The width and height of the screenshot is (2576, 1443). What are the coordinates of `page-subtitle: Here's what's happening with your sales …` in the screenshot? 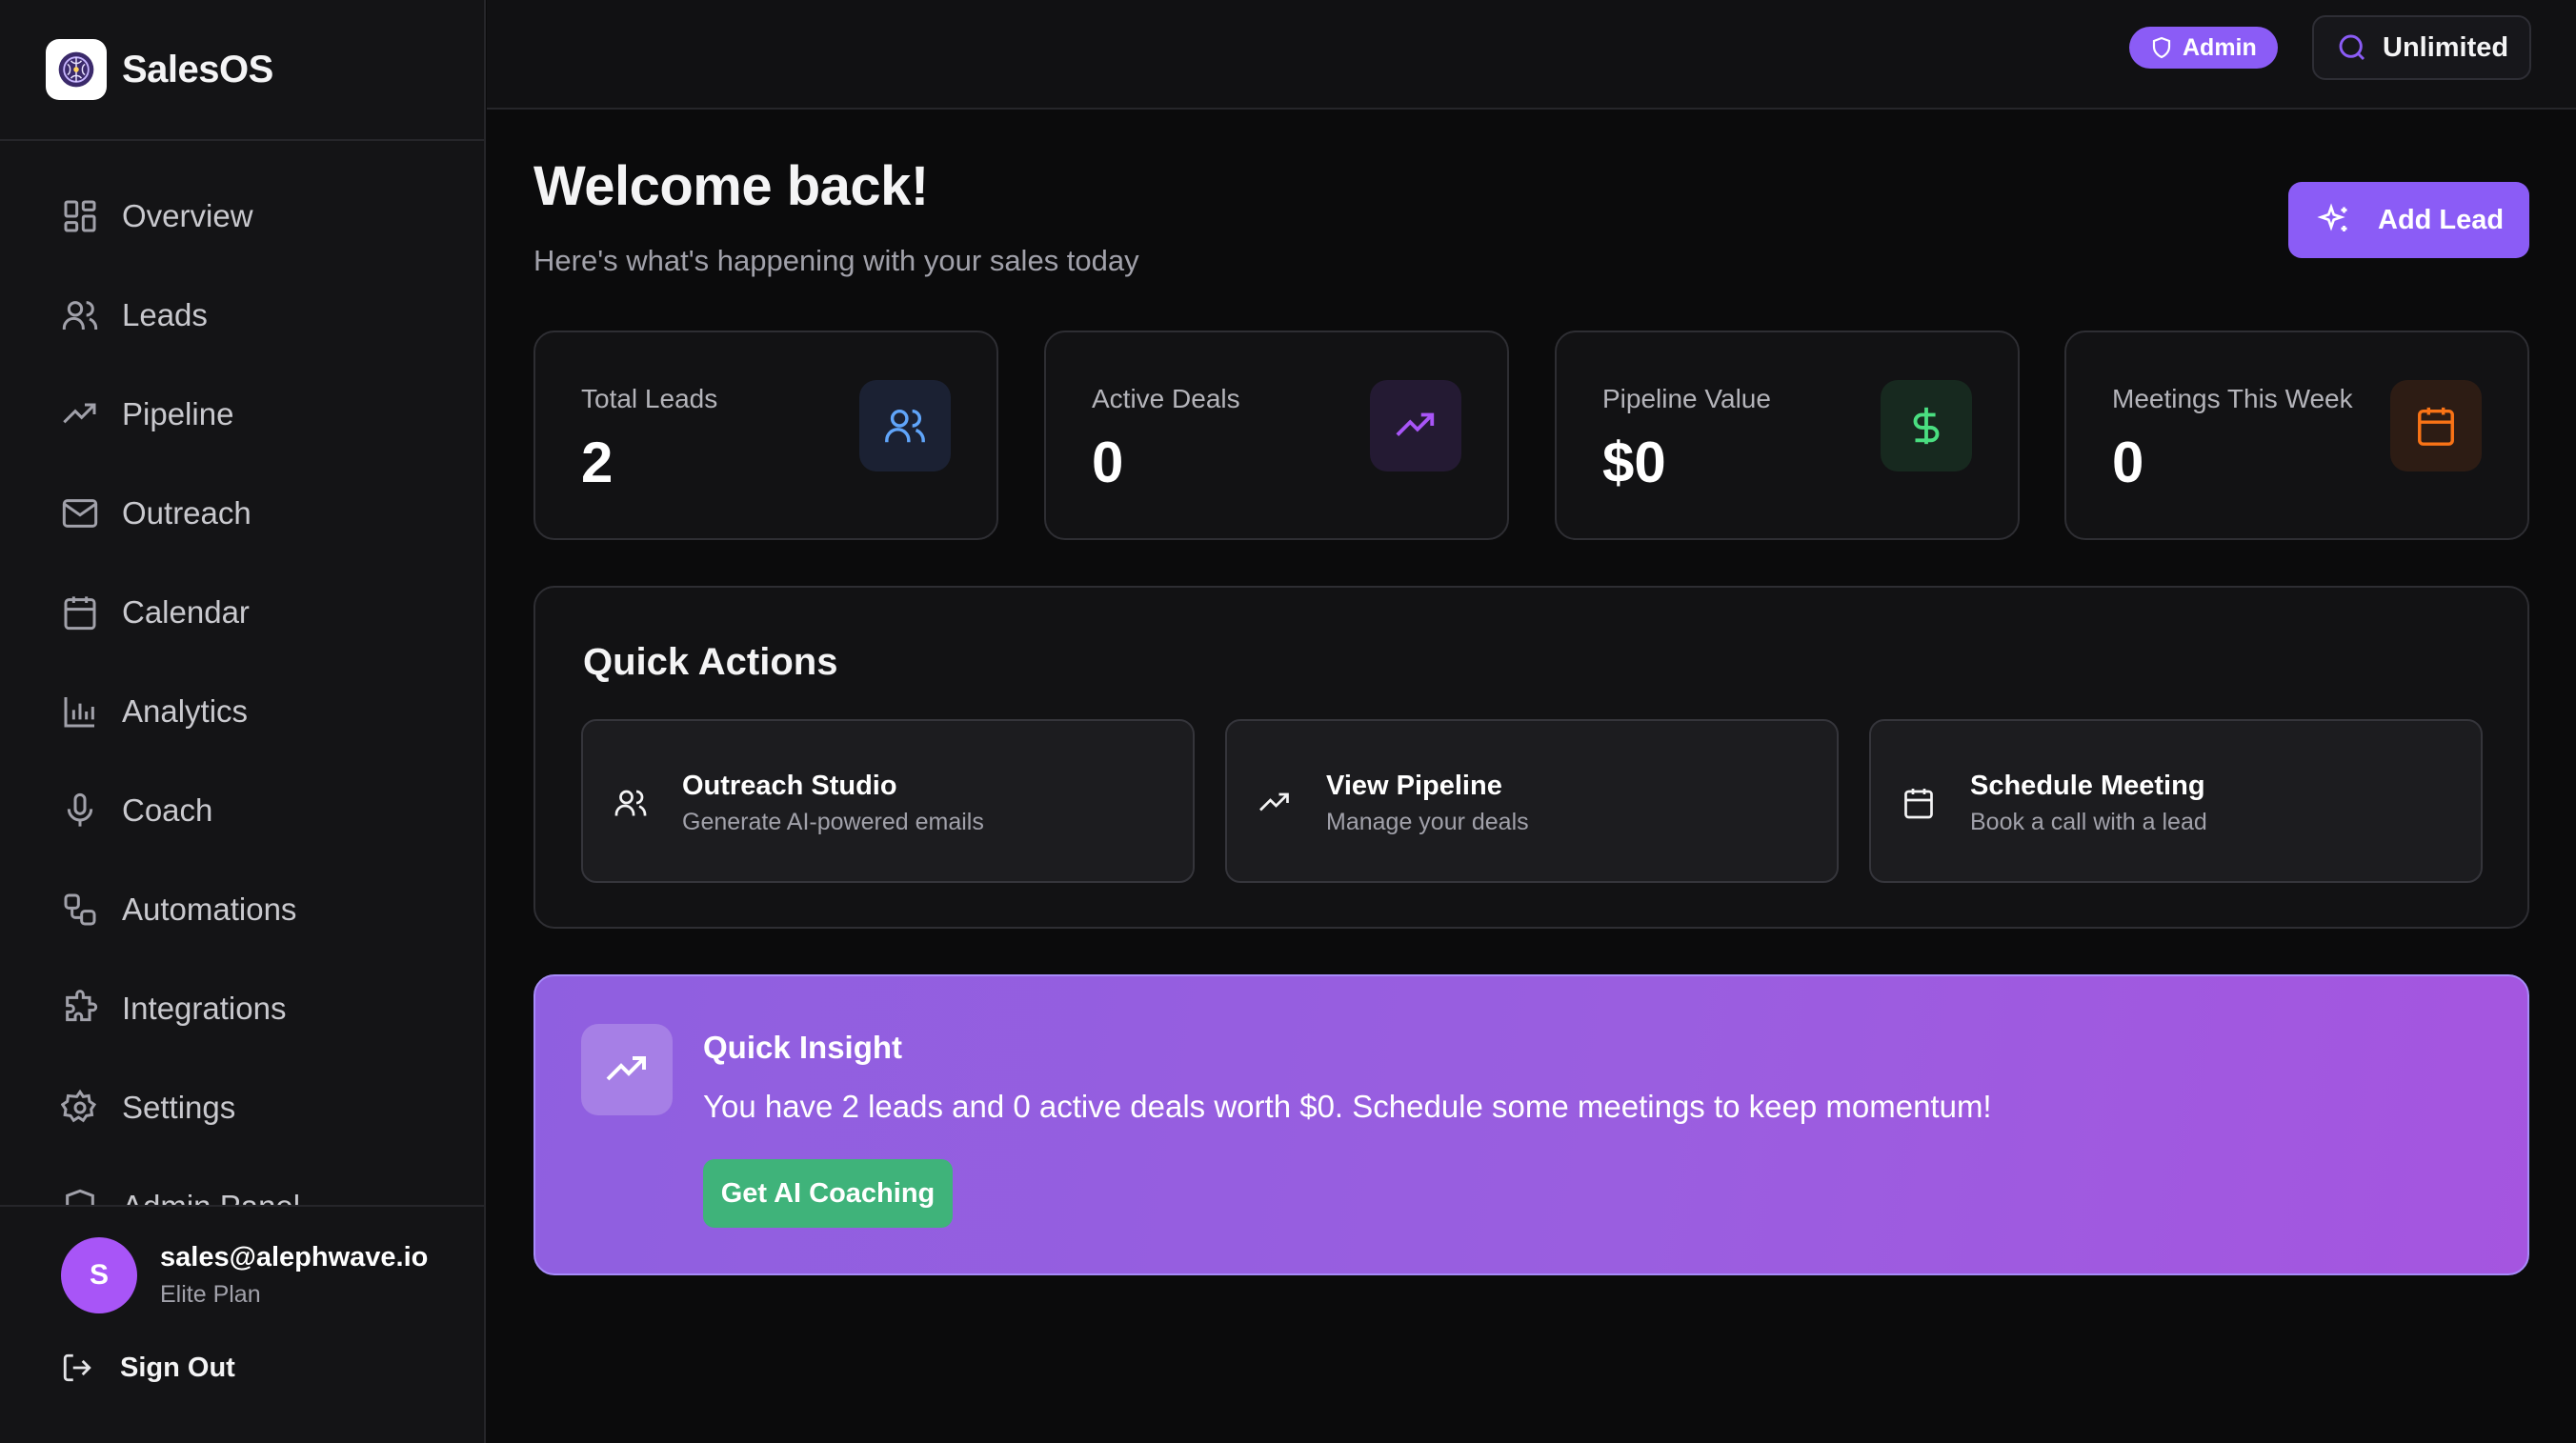 It's located at (836, 260).